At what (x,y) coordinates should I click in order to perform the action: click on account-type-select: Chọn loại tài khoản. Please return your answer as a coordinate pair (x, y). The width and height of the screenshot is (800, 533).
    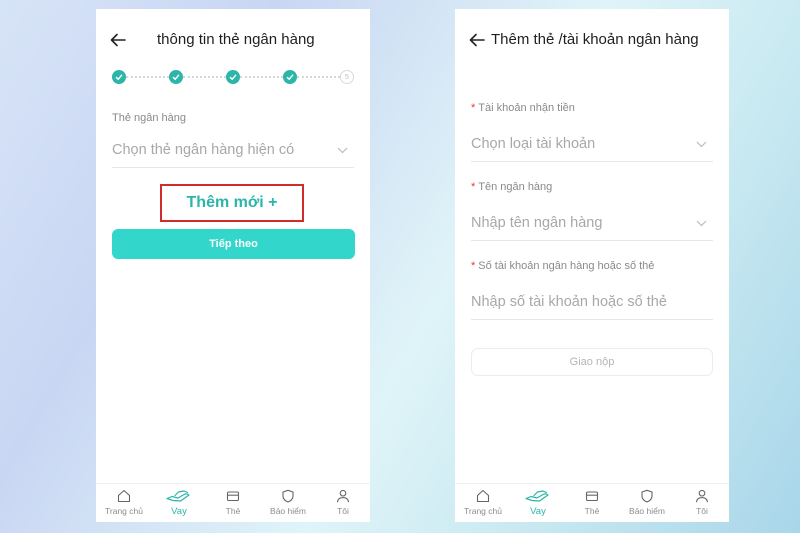
    Looking at the image, I should click on (592, 146).